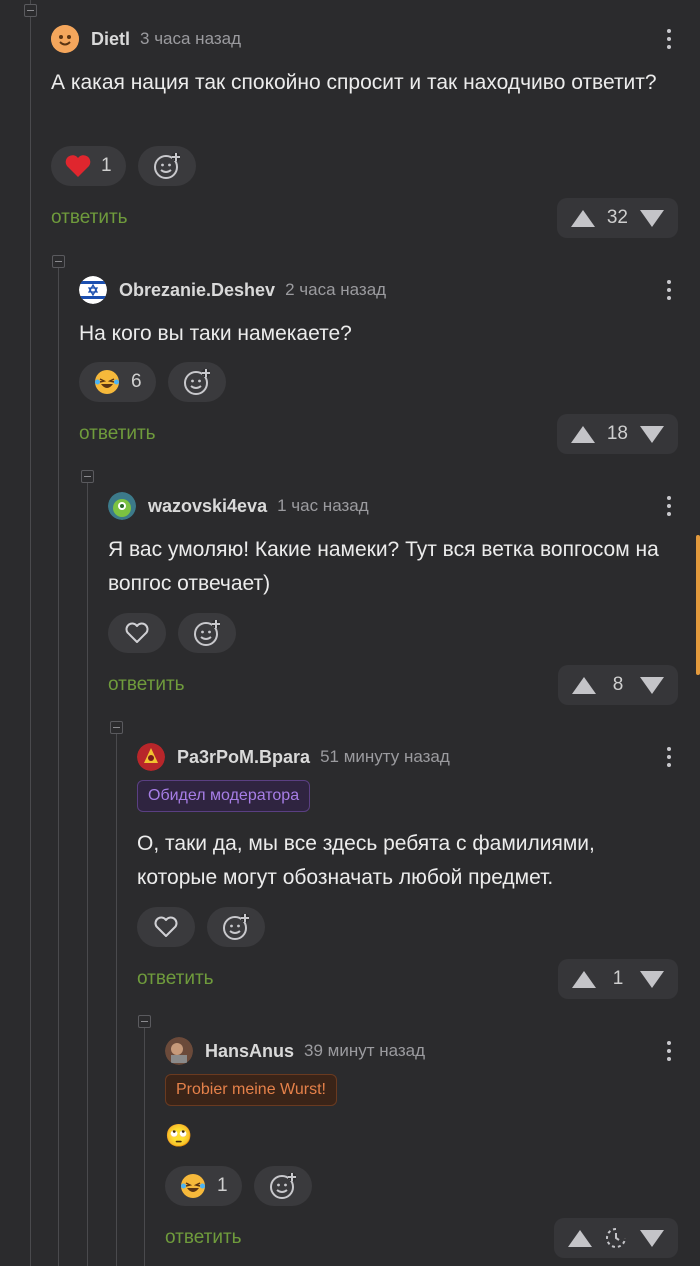  Describe the element at coordinates (365, 1050) in the screenshot. I see `timestamp: 39 минут назад` at that location.